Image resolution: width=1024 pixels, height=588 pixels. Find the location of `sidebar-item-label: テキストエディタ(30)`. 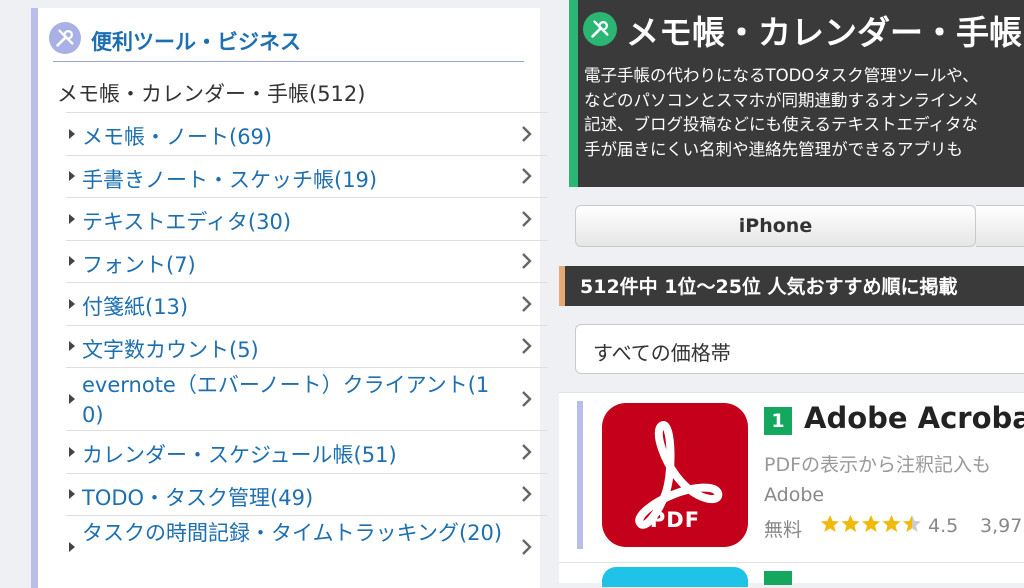

sidebar-item-label: テキストエディタ(30) is located at coordinates (294, 222).